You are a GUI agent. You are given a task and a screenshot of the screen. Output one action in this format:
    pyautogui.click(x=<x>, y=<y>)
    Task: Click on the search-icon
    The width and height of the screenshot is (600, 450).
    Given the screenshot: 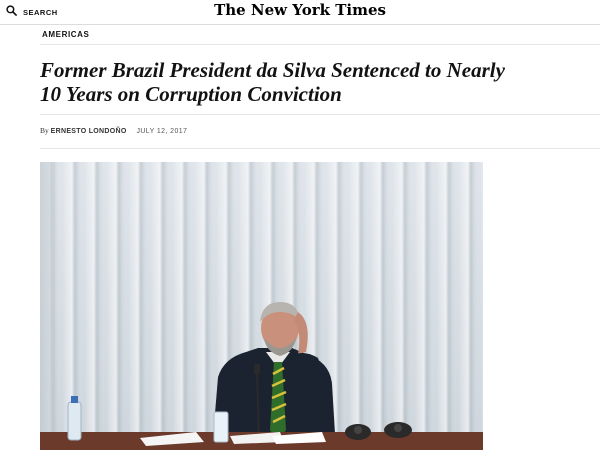 What is the action you would take?
    pyautogui.click(x=11, y=12)
    